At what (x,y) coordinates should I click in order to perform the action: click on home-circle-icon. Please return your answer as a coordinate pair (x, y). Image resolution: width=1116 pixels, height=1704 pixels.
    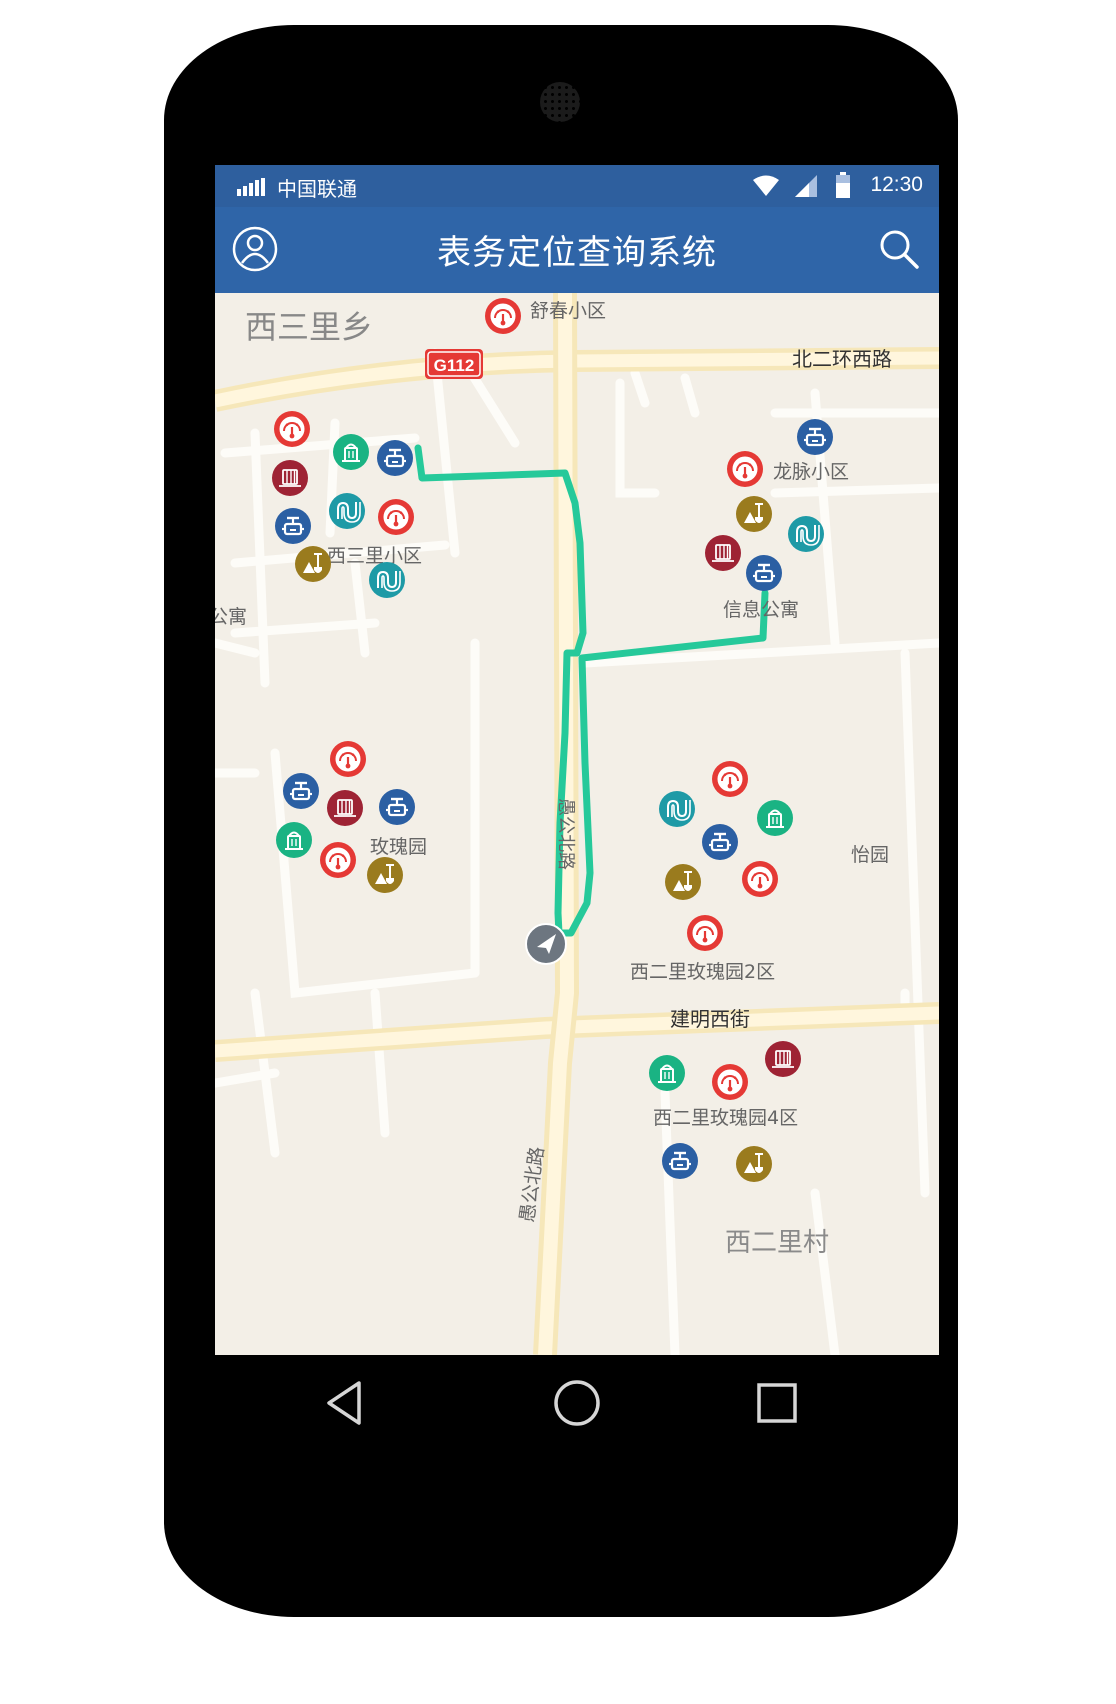
    Looking at the image, I should click on (577, 1403).